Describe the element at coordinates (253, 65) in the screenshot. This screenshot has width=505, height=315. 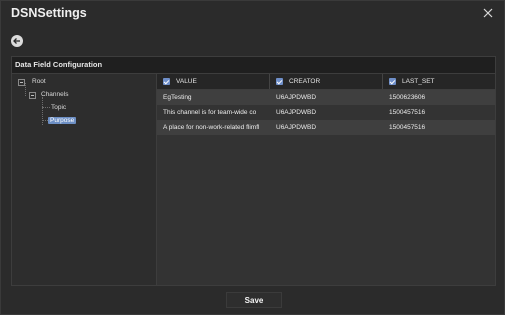
I see `panel-header: Data Field Configuration` at that location.